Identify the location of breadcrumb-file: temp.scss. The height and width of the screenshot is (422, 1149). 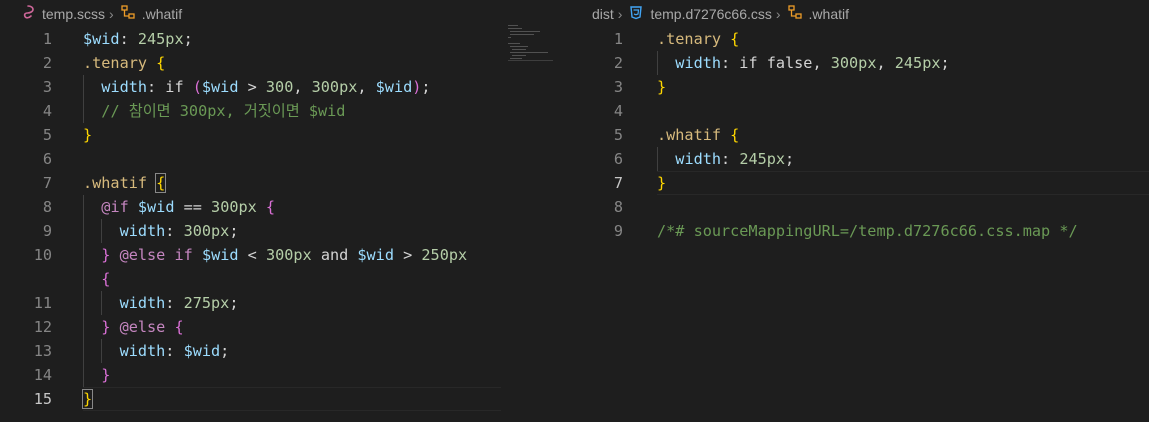
(62, 13).